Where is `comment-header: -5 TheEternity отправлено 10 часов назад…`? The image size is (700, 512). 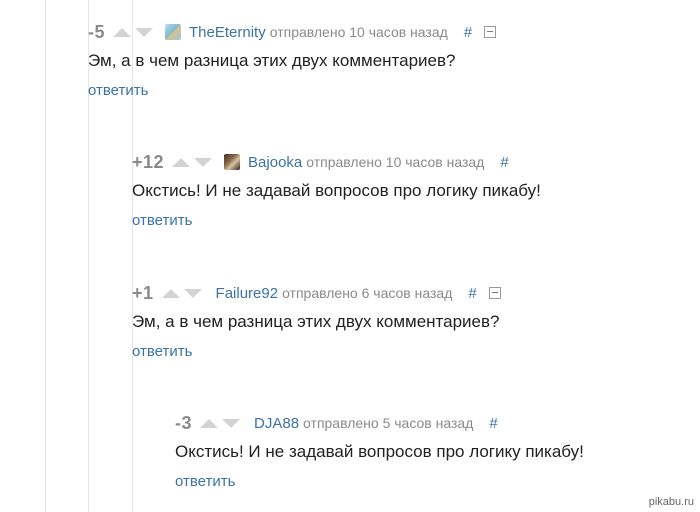
comment-header: -5 TheEternity отправлено 10 часов назад… is located at coordinates (292, 32).